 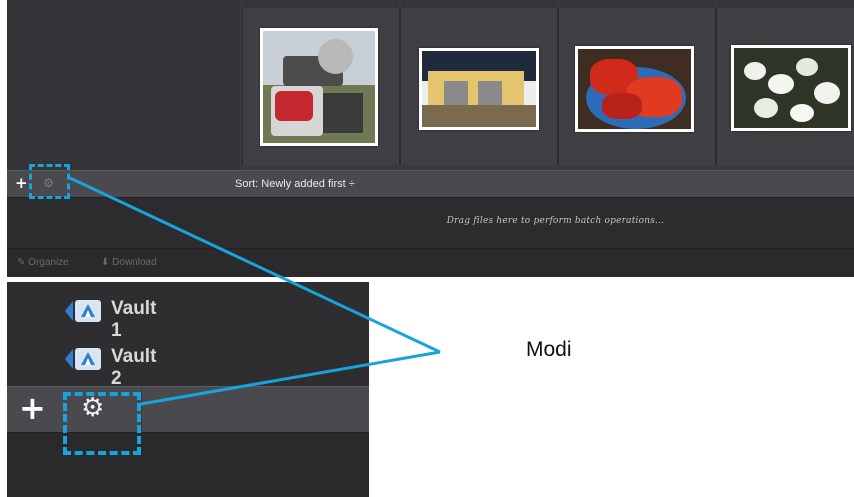 What do you see at coordinates (134, 367) in the screenshot?
I see `vault-label: Vault 2` at bounding box center [134, 367].